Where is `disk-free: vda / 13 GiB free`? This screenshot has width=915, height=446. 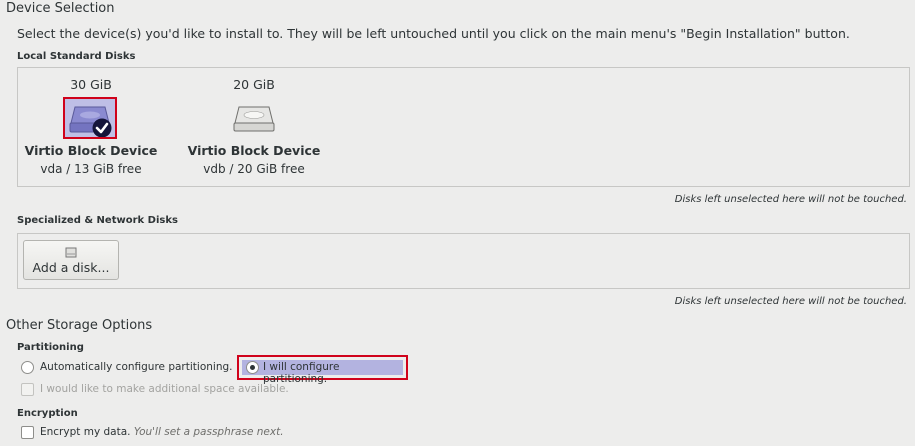 disk-free: vda / 13 GiB free is located at coordinates (91, 169).